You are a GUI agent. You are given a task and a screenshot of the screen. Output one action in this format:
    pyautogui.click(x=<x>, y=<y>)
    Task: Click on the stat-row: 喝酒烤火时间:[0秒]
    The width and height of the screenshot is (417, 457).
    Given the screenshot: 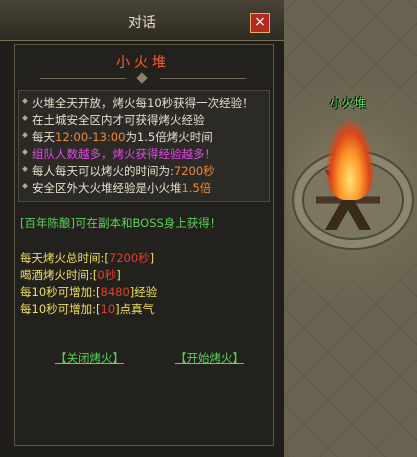 What is the action you would take?
    pyautogui.click(x=70, y=275)
    